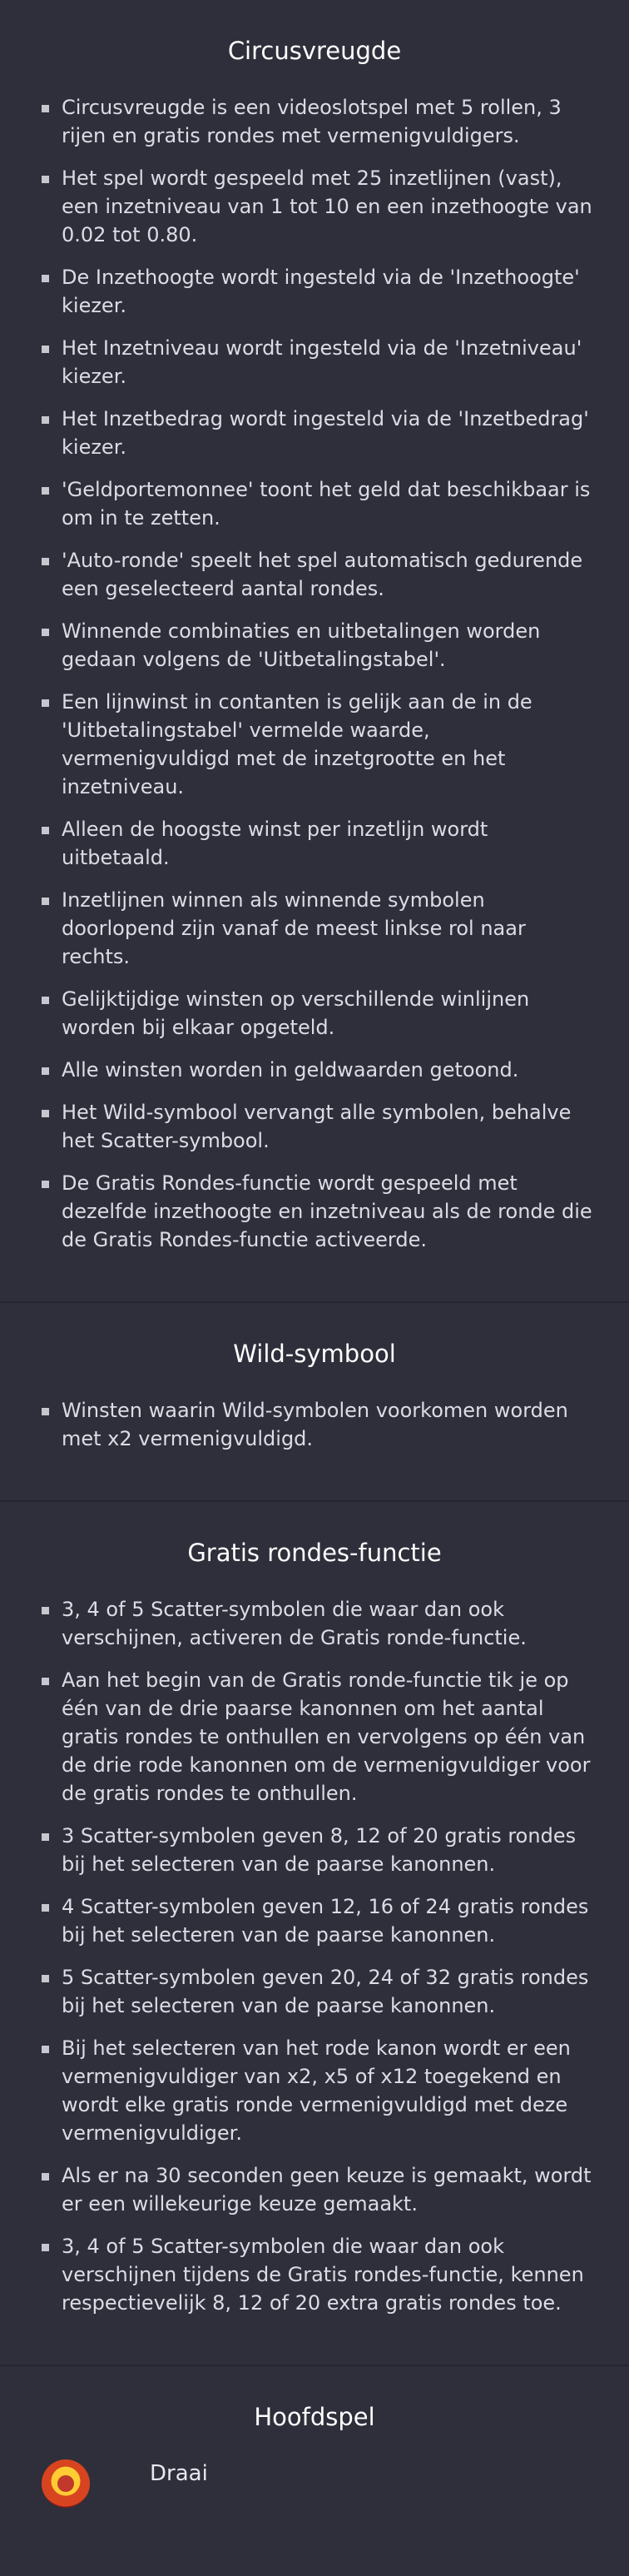 This screenshot has width=629, height=2576. Describe the element at coordinates (315, 2417) in the screenshot. I see `section-title: Hoofdspel` at that location.